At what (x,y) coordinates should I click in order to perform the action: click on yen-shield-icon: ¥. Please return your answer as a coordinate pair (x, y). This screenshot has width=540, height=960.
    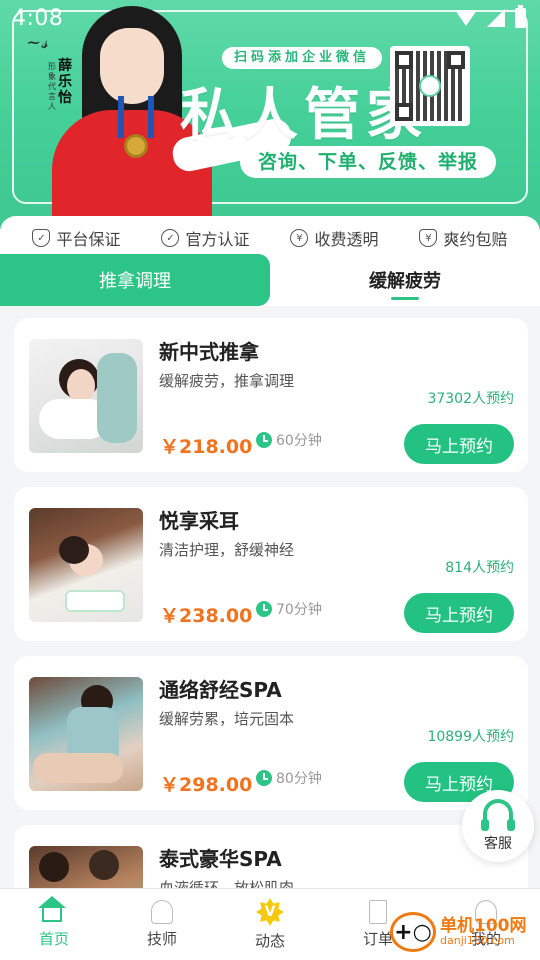
    Looking at the image, I should click on (428, 238).